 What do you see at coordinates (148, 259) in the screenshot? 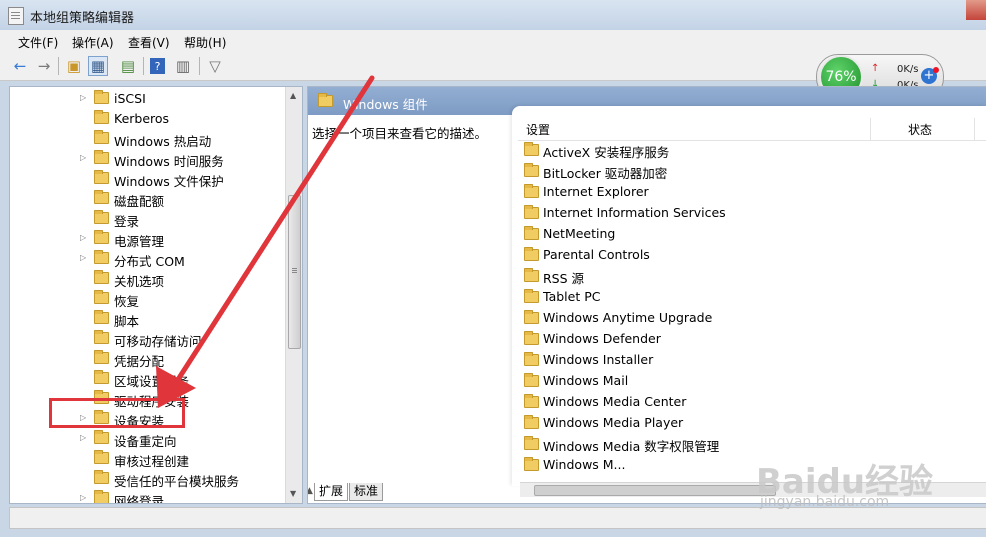
I see `tree-item: ▷ 分布式 COM` at bounding box center [148, 259].